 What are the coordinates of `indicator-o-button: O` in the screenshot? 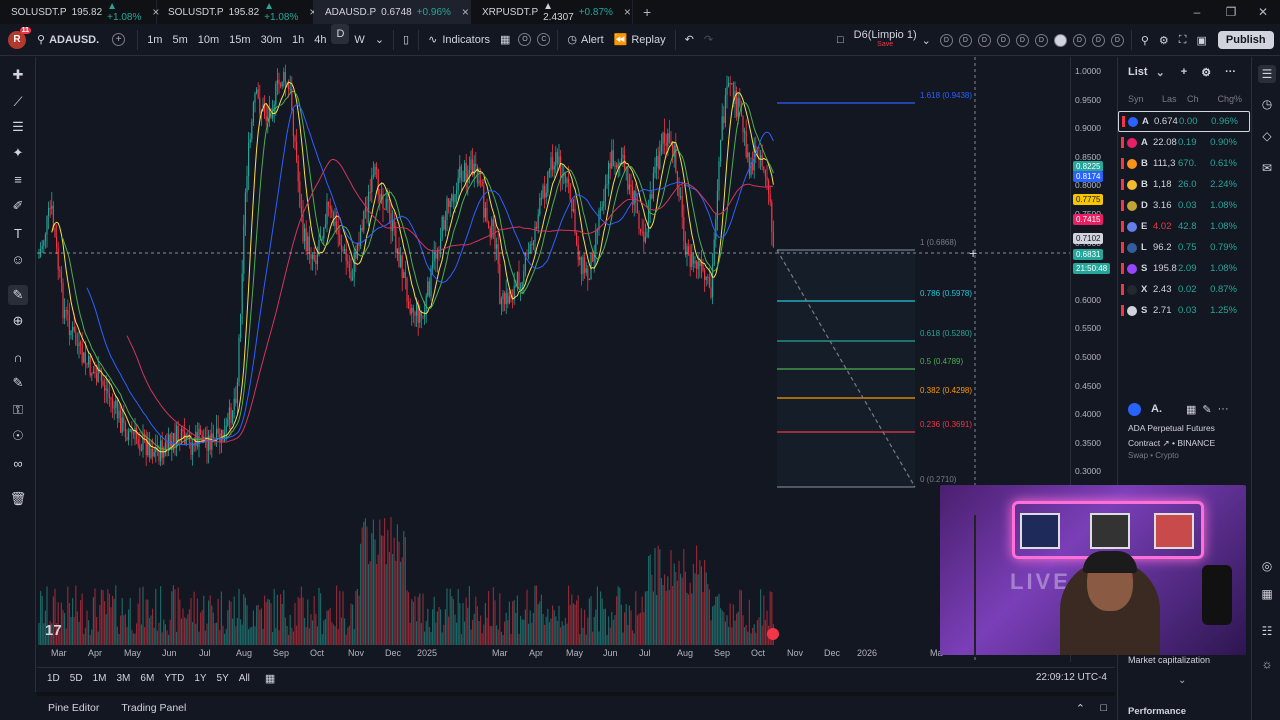 It's located at (525, 39).